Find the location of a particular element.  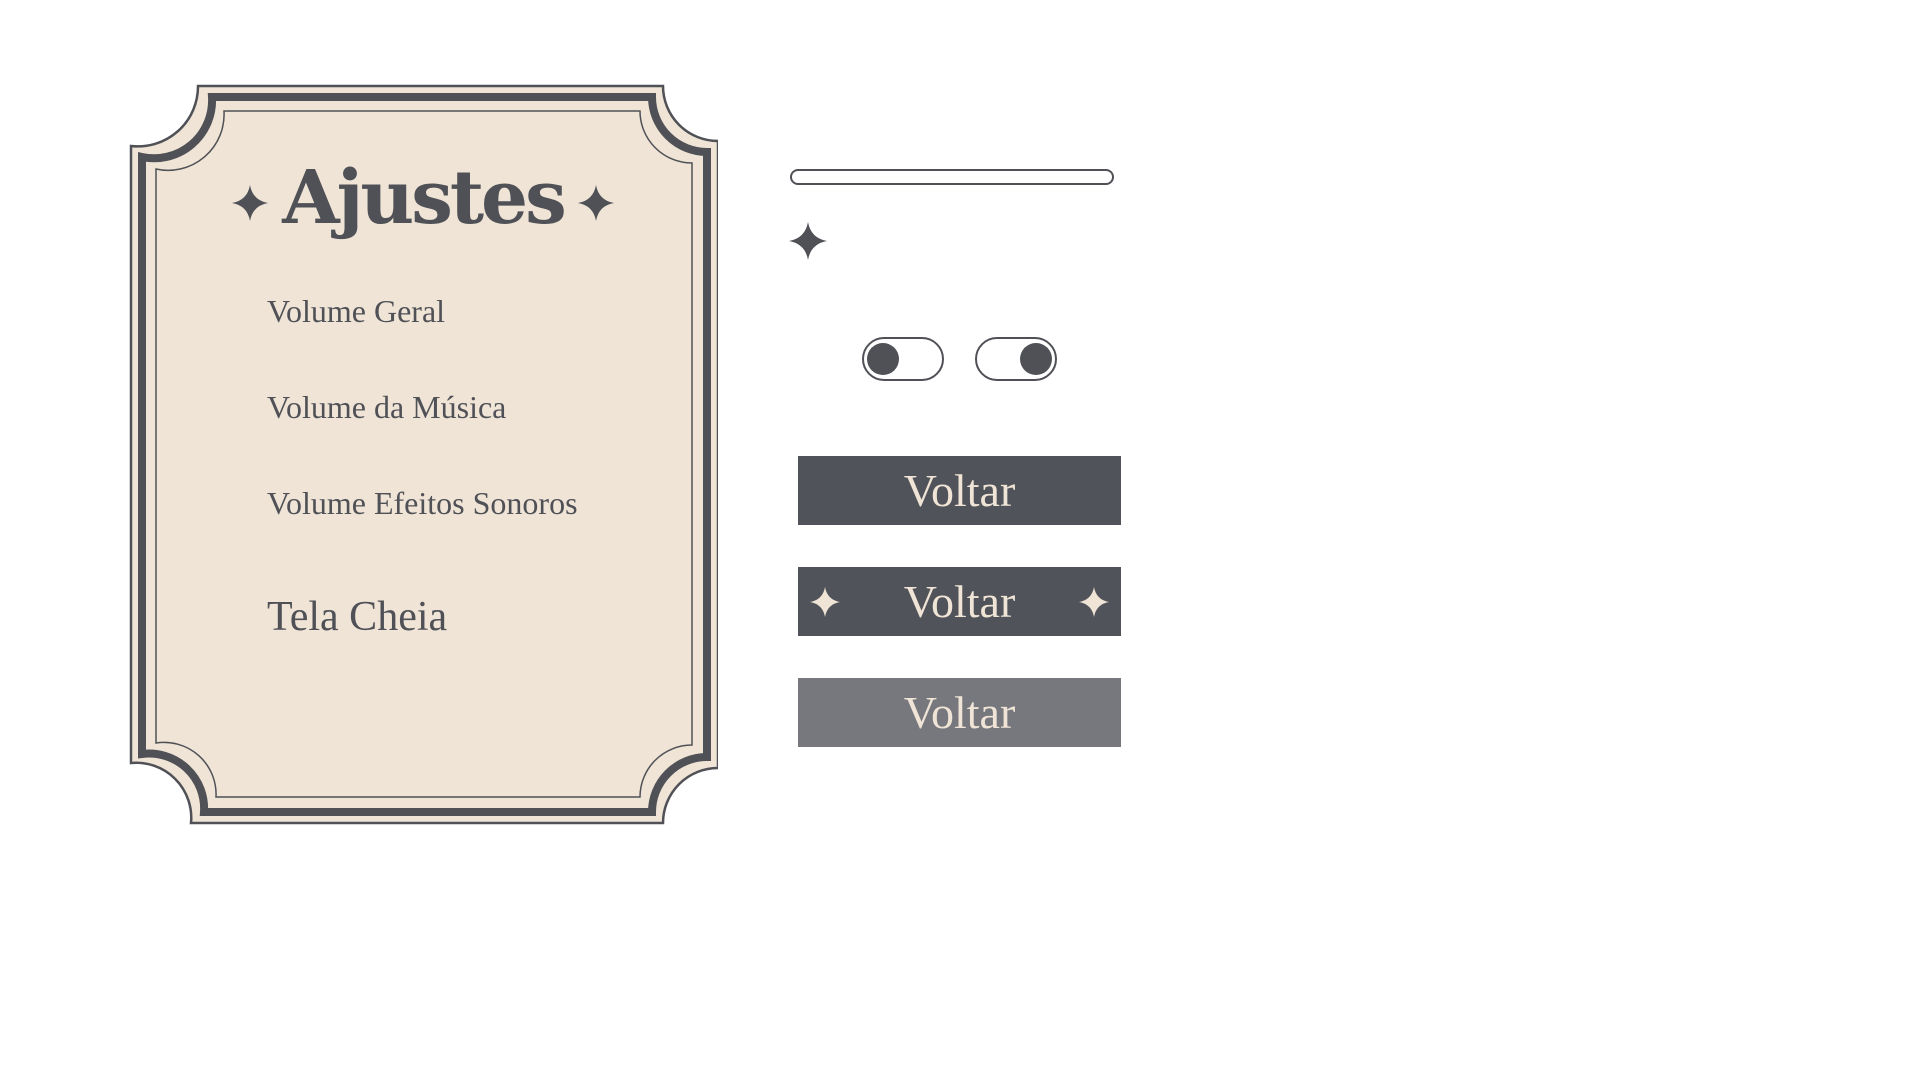

slider-knob-star-icon is located at coordinates (808, 241).